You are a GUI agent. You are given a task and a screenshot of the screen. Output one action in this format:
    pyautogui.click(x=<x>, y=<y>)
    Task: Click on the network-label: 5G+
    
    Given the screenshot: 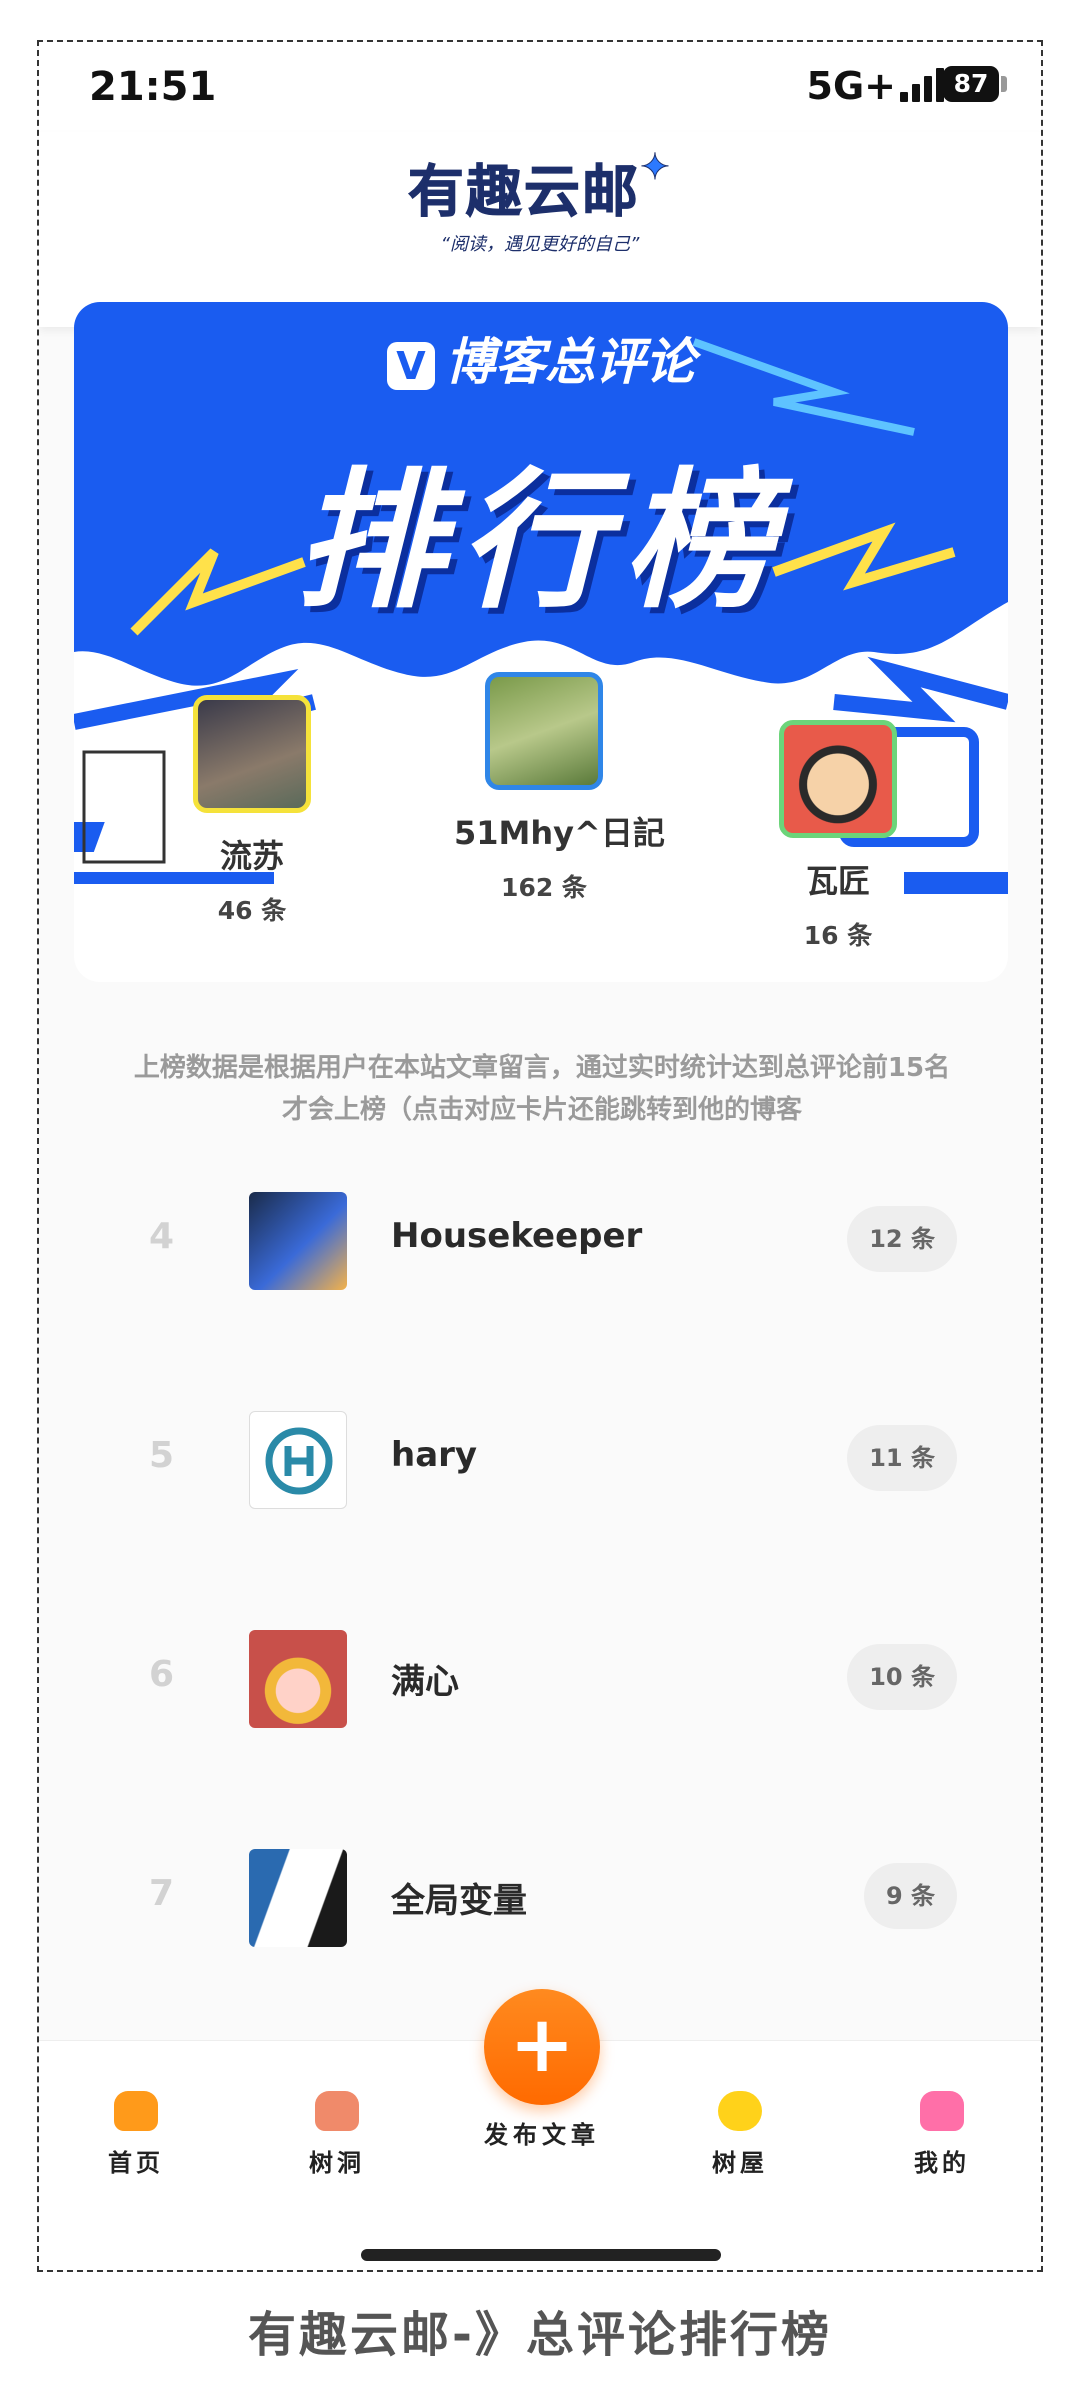 What is the action you would take?
    pyautogui.click(x=851, y=86)
    